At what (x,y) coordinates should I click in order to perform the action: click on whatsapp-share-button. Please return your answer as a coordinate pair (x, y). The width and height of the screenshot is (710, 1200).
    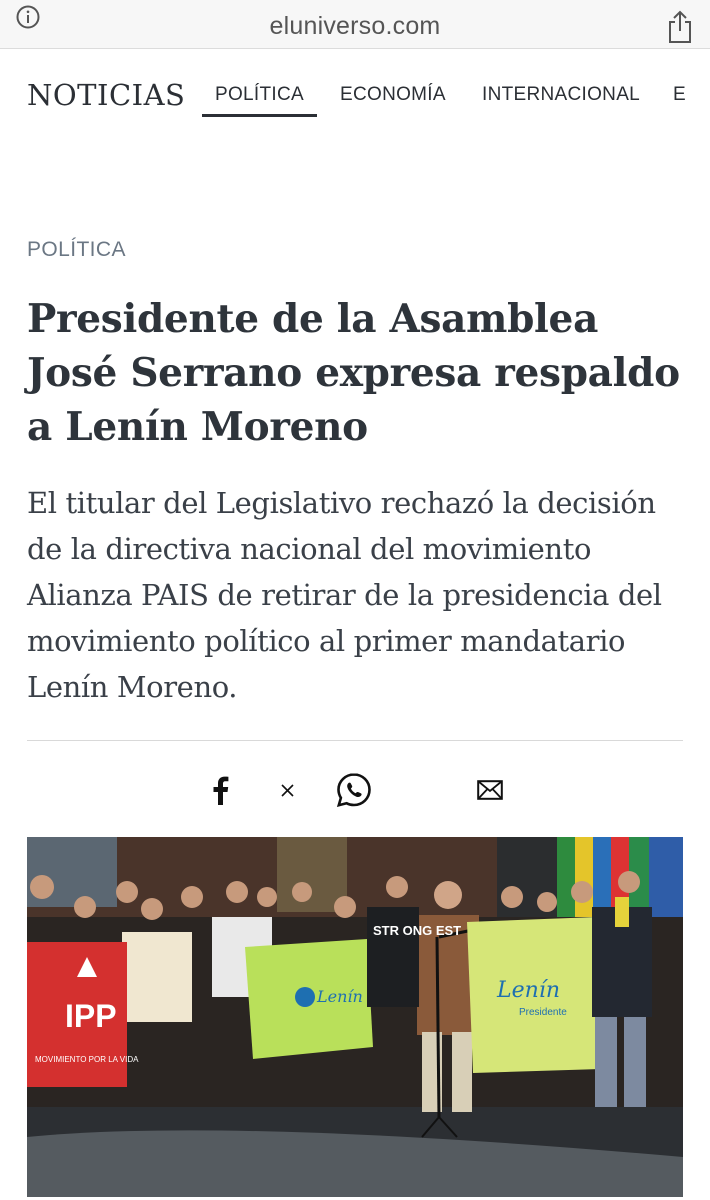
    Looking at the image, I should click on (354, 790).